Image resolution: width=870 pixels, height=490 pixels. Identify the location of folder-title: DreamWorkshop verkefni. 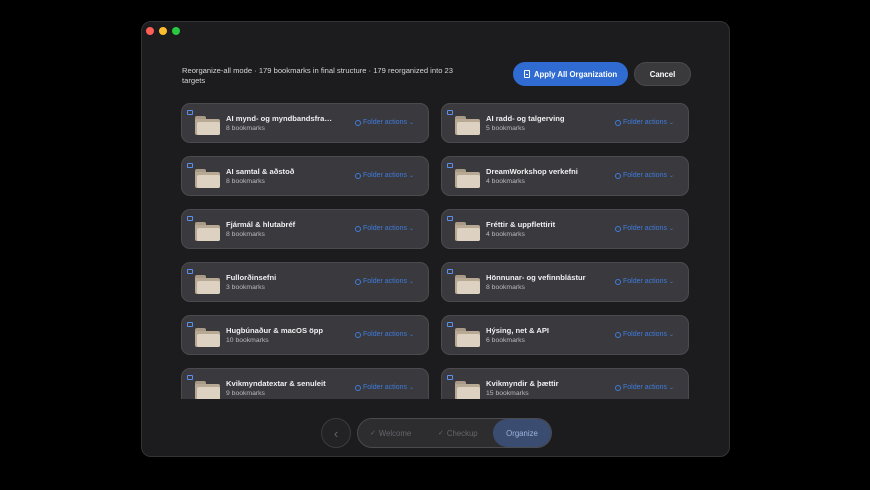
(532, 171).